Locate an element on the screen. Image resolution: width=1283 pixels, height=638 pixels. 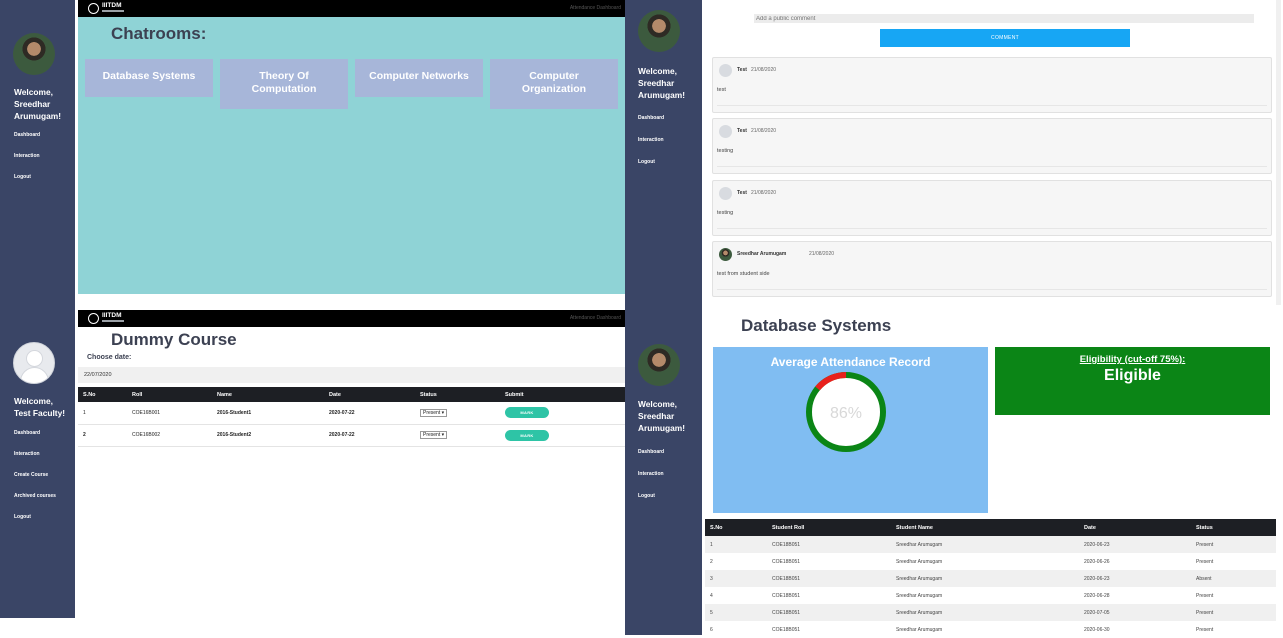
comment-text: test from student side is located at coordinates (743, 274).